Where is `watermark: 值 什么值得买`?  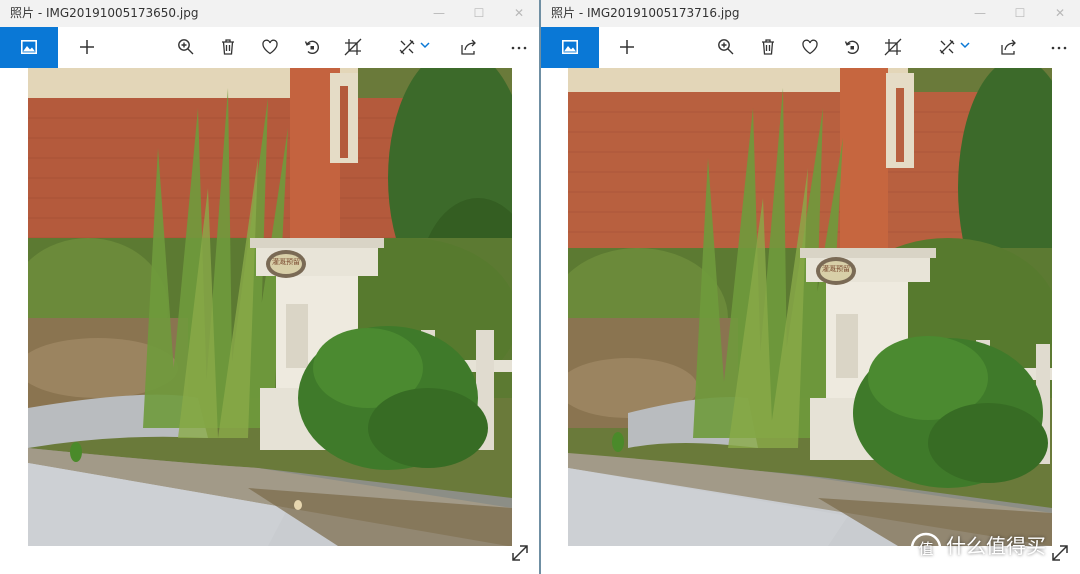
watermark: 值 什么值得买 is located at coordinates (978, 546).